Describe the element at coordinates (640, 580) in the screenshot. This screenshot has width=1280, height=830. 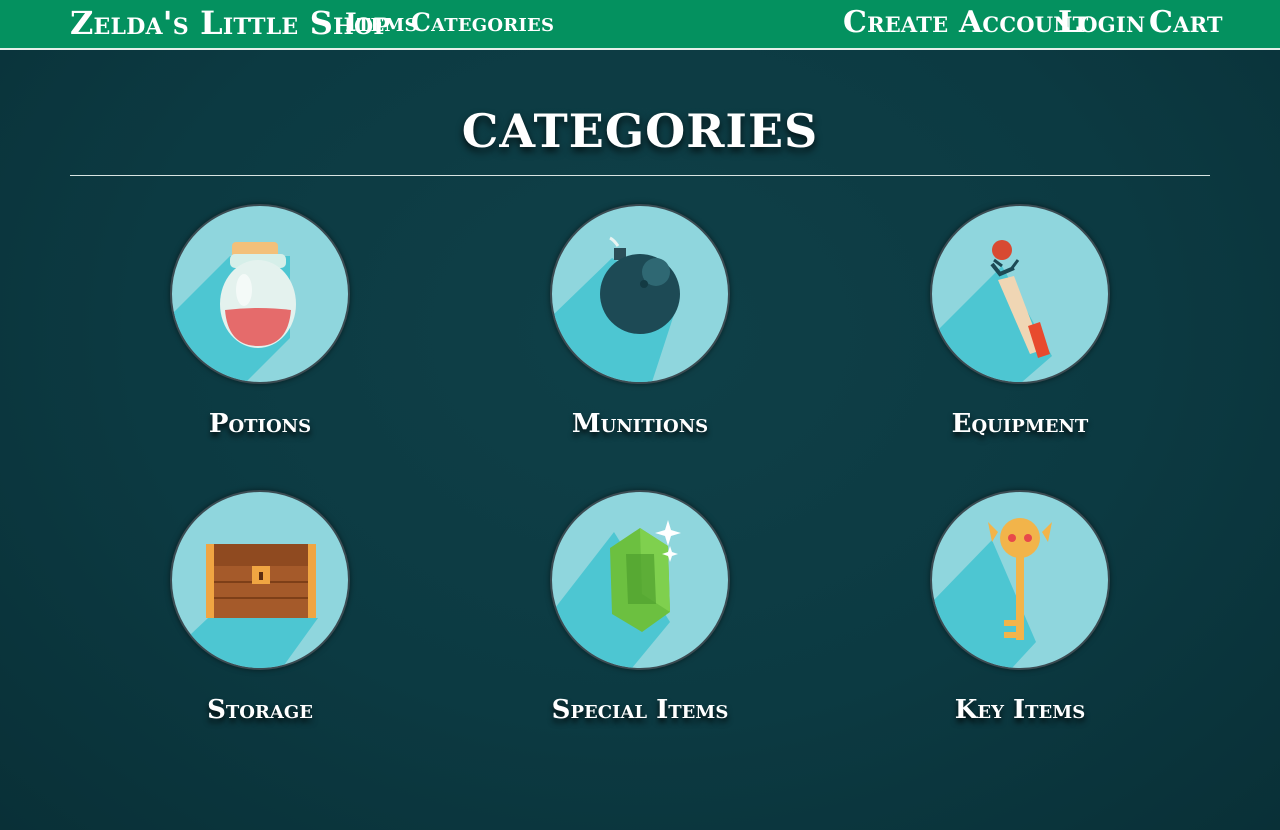
I see `rupee-gem-icon` at that location.